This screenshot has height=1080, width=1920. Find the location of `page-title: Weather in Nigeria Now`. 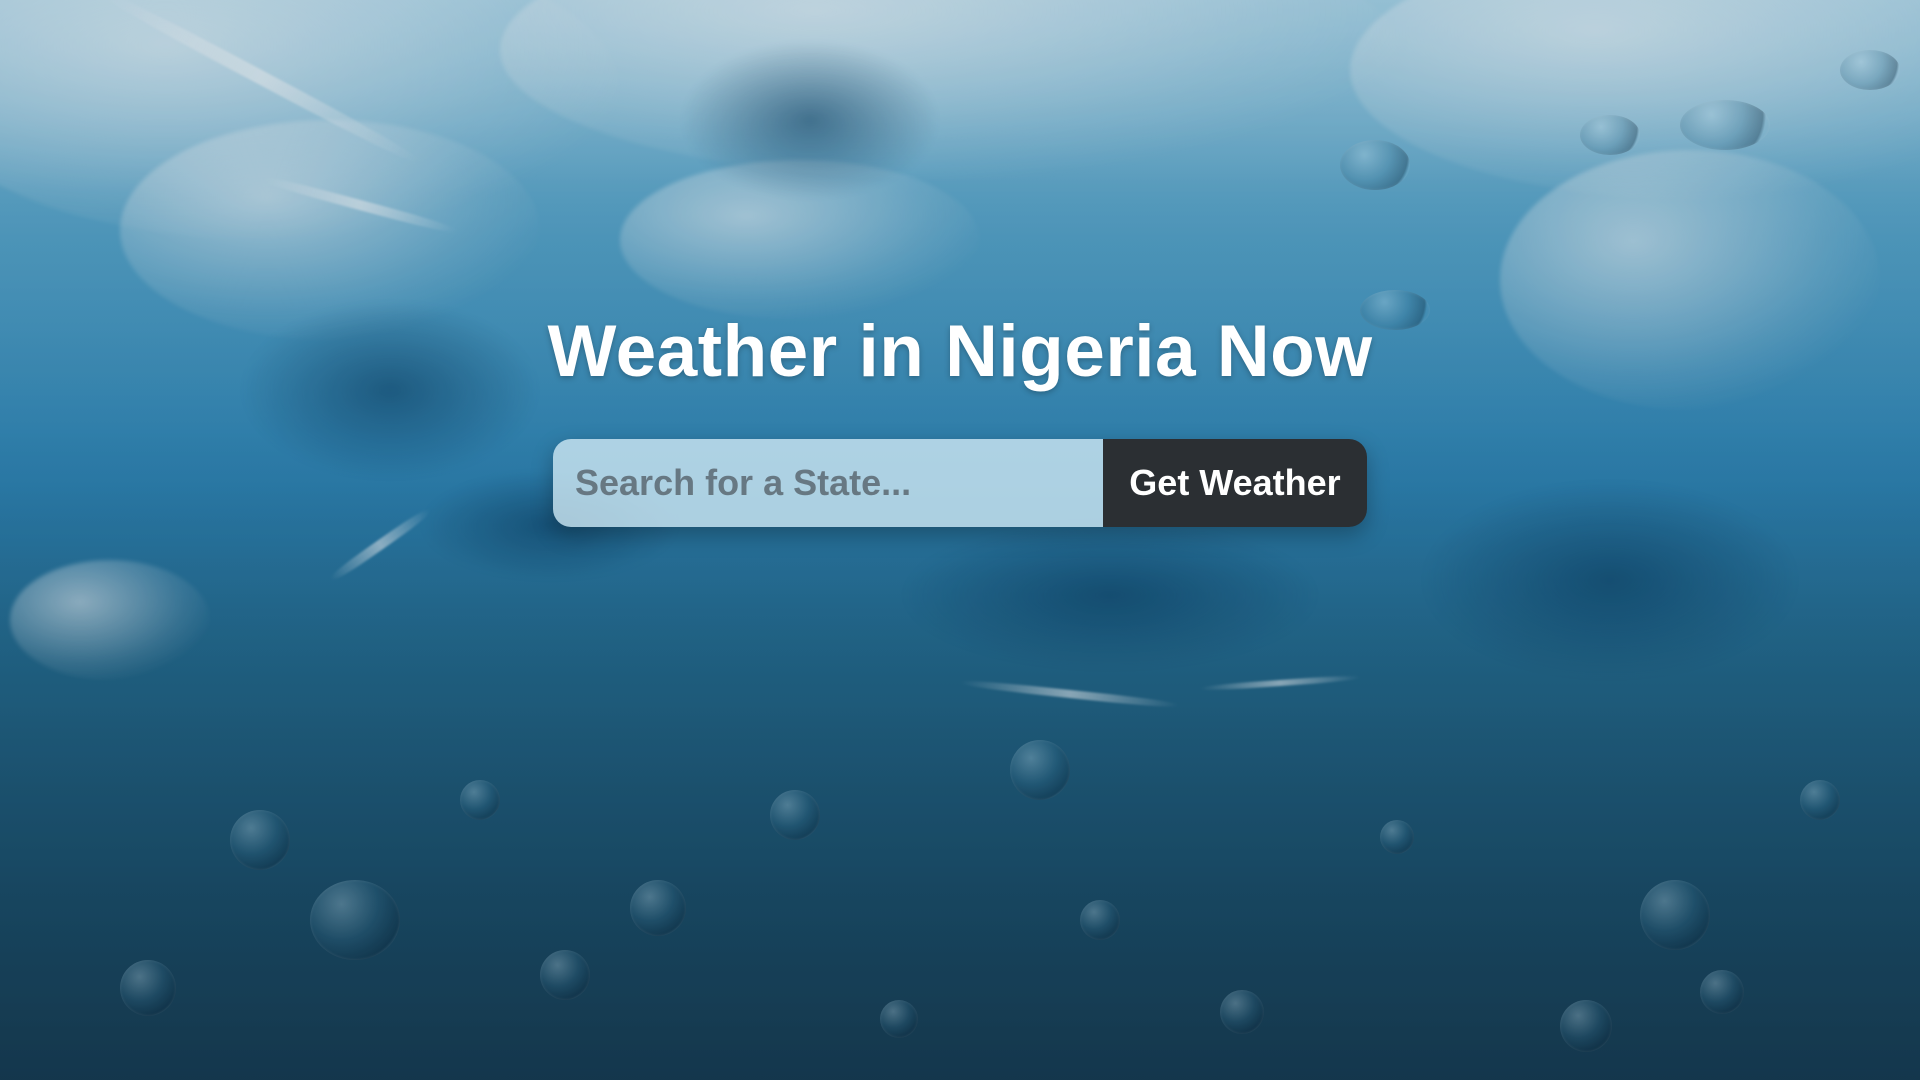

page-title: Weather in Nigeria Now is located at coordinates (960, 351).